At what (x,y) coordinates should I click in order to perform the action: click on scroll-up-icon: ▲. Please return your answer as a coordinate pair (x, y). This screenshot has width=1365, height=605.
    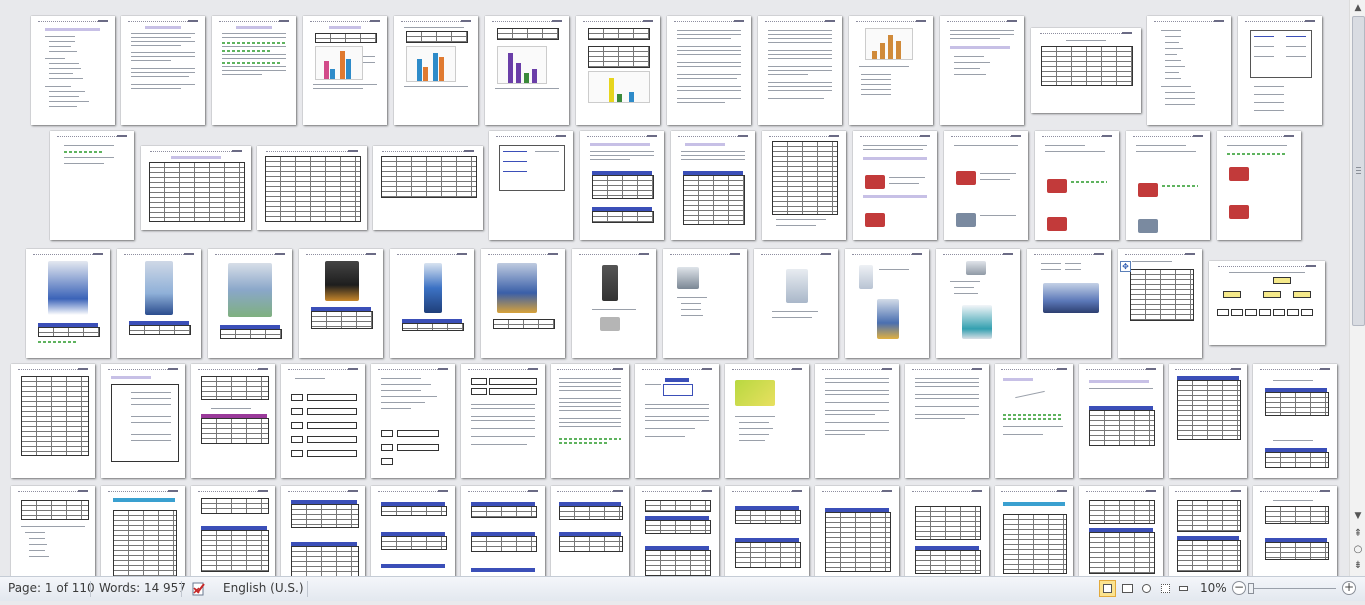
    Looking at the image, I should click on (1357, 8).